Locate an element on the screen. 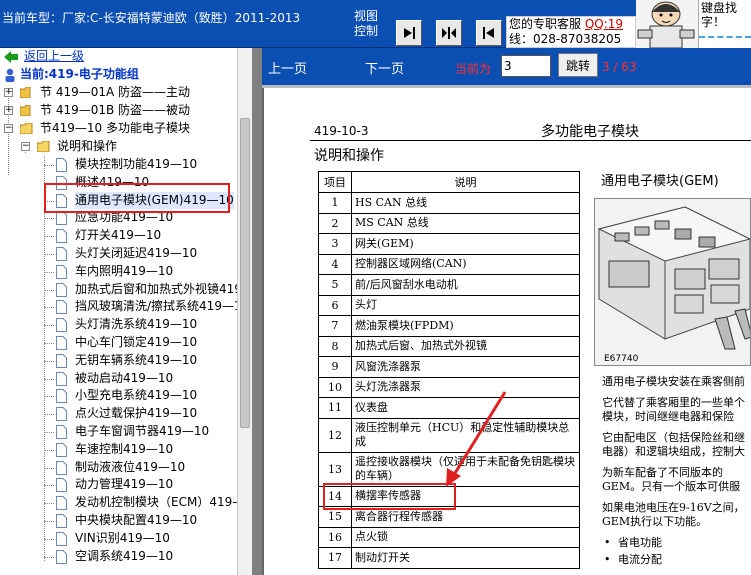 This screenshot has height=575, width=751. red-arrow-icon is located at coordinates (476, 439).